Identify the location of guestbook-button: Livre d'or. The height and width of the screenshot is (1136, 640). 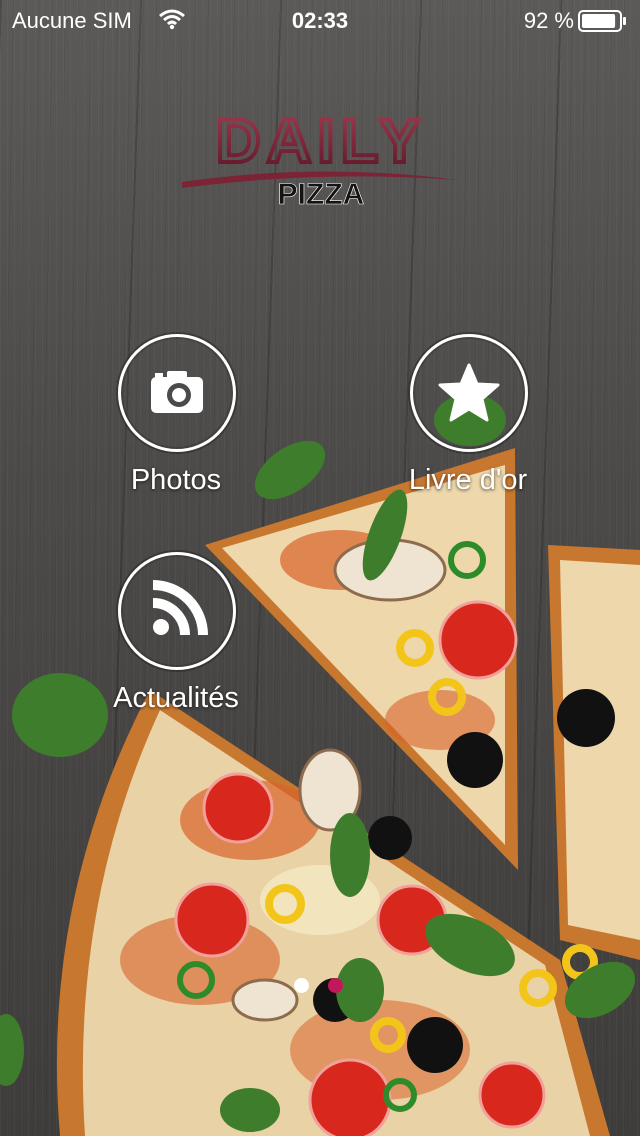
(468, 424).